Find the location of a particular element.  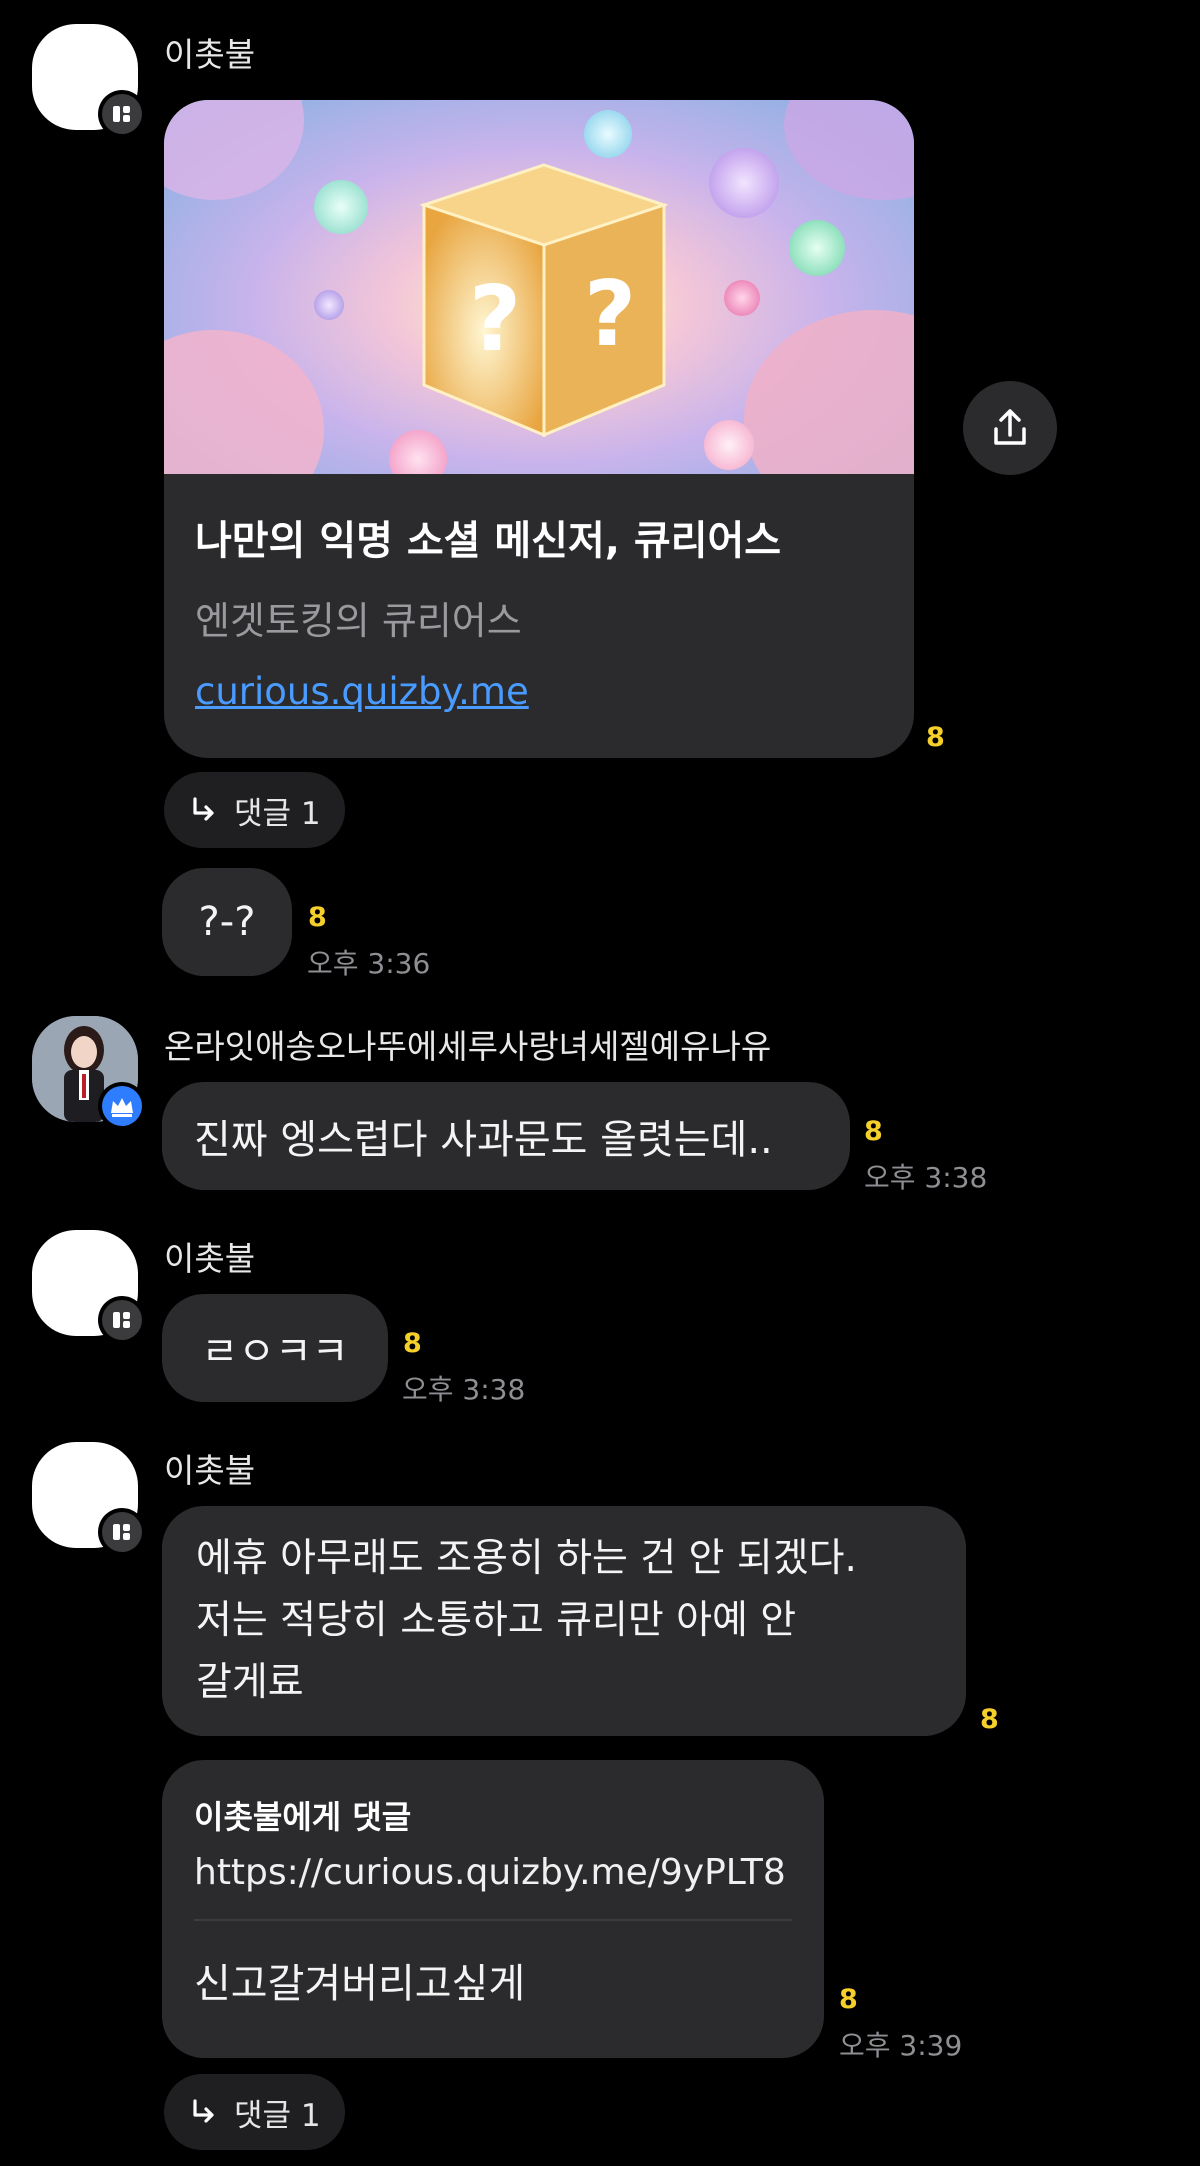

crown-icon is located at coordinates (122, 1107).